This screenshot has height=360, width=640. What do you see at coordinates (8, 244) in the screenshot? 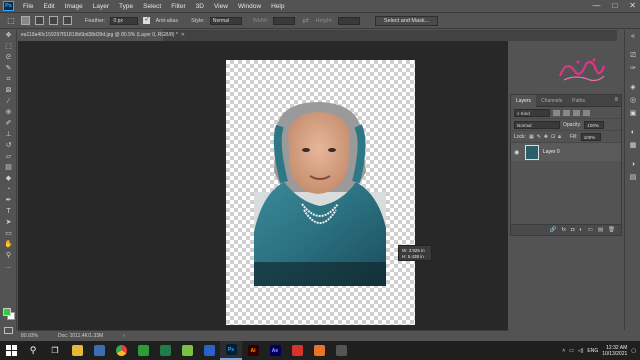
I see `hand-tool-icon: ✋` at bounding box center [8, 244].